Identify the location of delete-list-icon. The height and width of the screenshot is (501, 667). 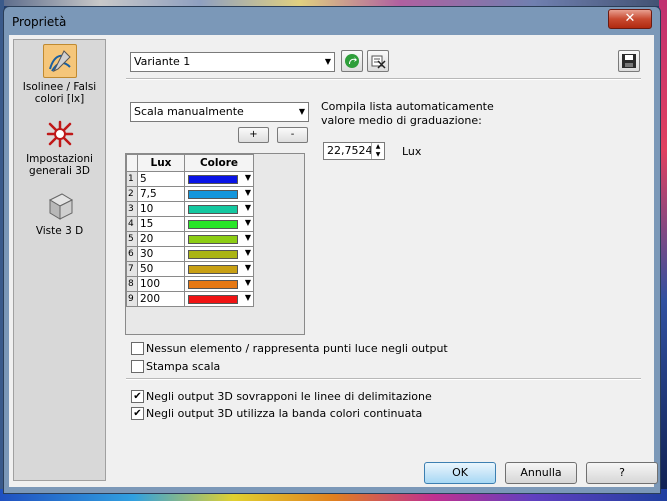
(378, 63).